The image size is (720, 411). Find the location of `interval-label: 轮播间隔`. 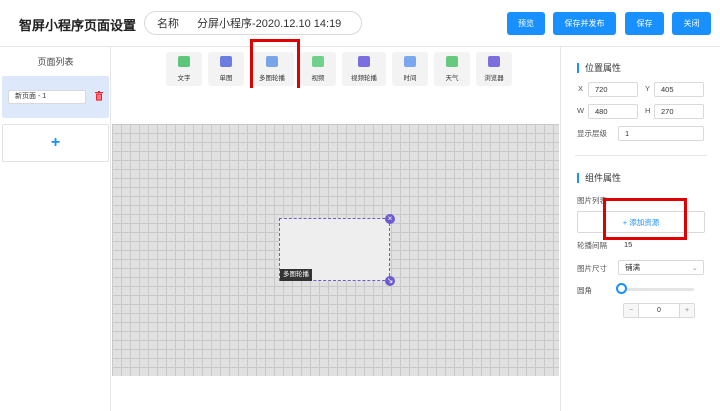

interval-label: 轮播间隔 is located at coordinates (592, 245).